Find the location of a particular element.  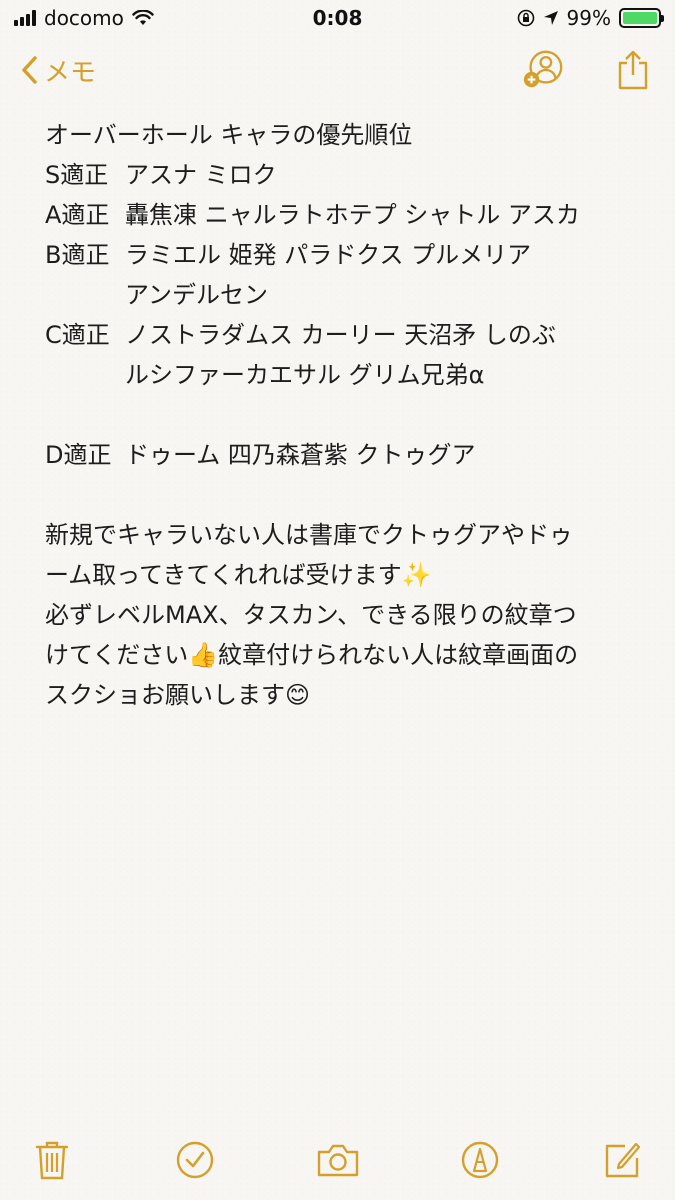

tier-b: B適正 ラミエル 姫発 パラドクス プルメリア アンデルセン is located at coordinates (345, 275).